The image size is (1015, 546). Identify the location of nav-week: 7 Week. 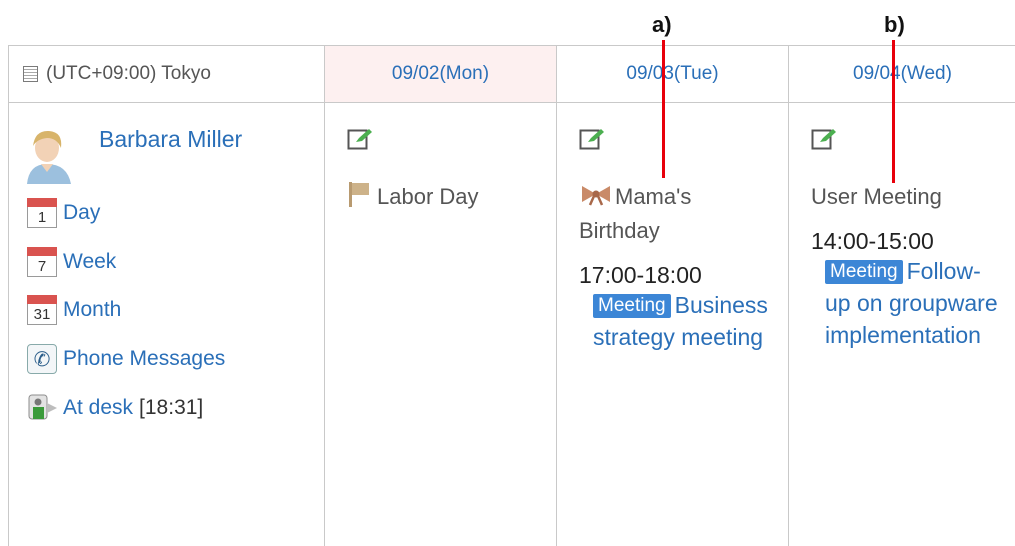
(172, 262).